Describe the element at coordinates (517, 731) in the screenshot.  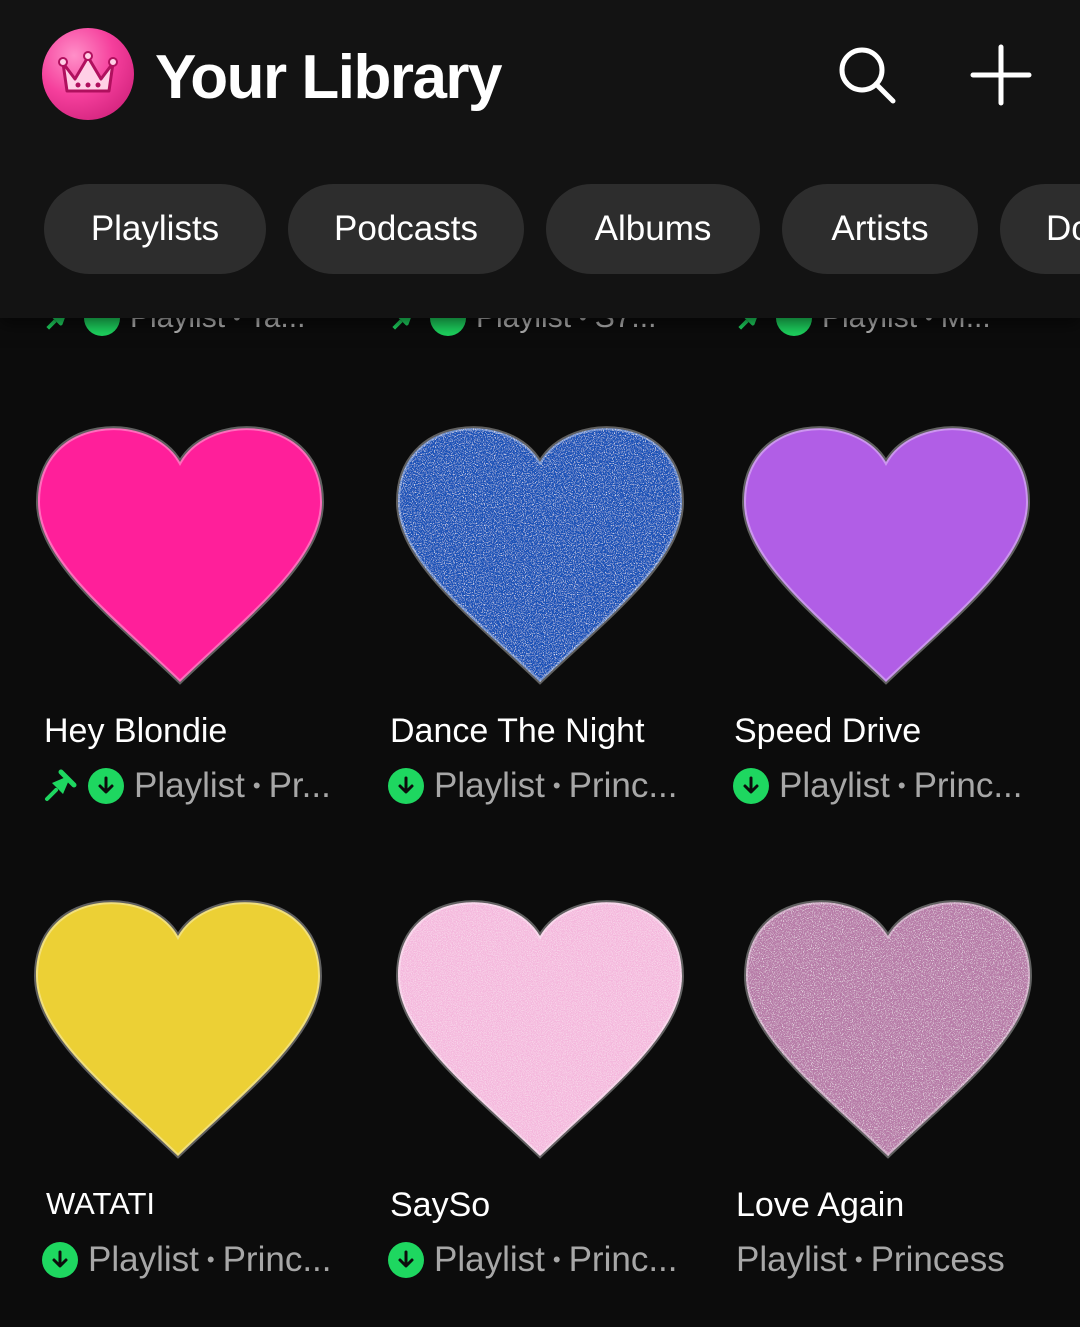
I see `playlist-title: Dance The Night` at that location.